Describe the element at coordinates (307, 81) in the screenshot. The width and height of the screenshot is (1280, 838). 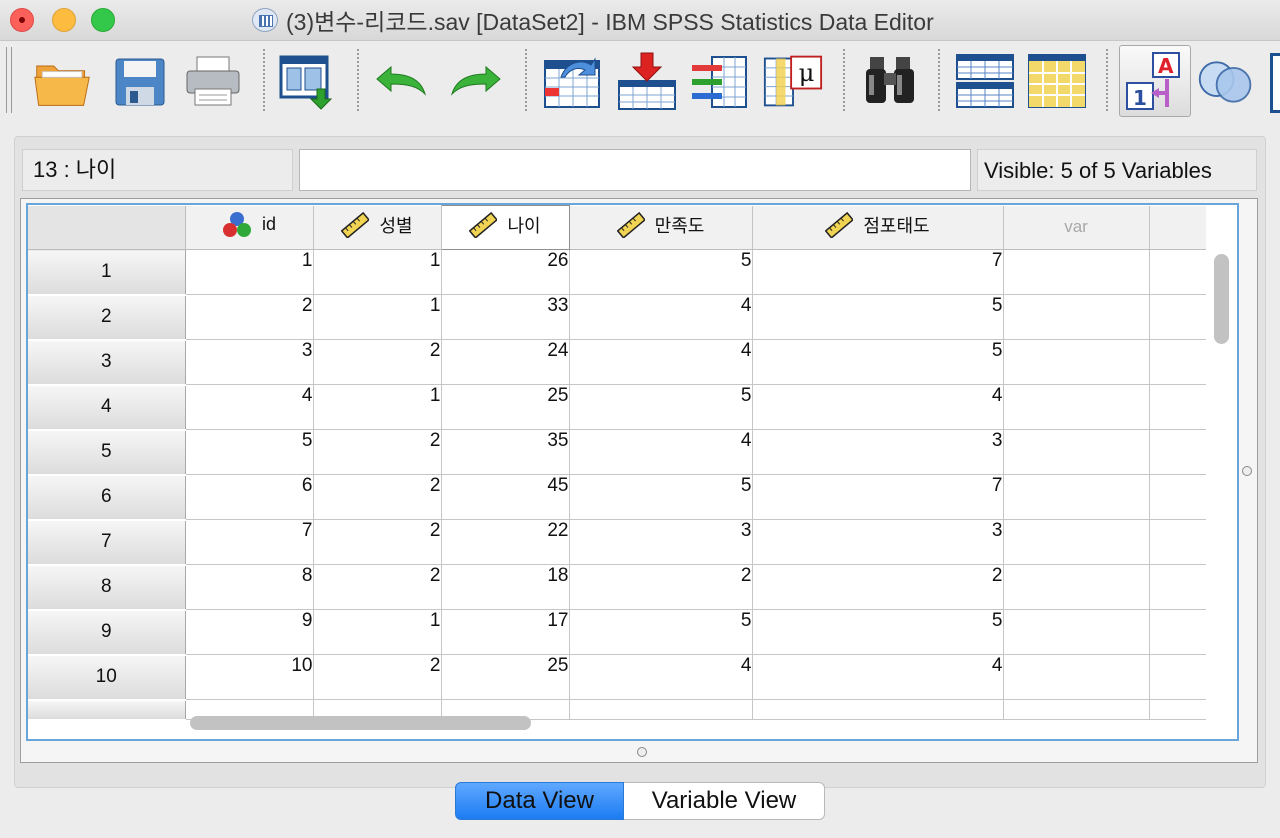
I see `recall-dialog-button` at that location.